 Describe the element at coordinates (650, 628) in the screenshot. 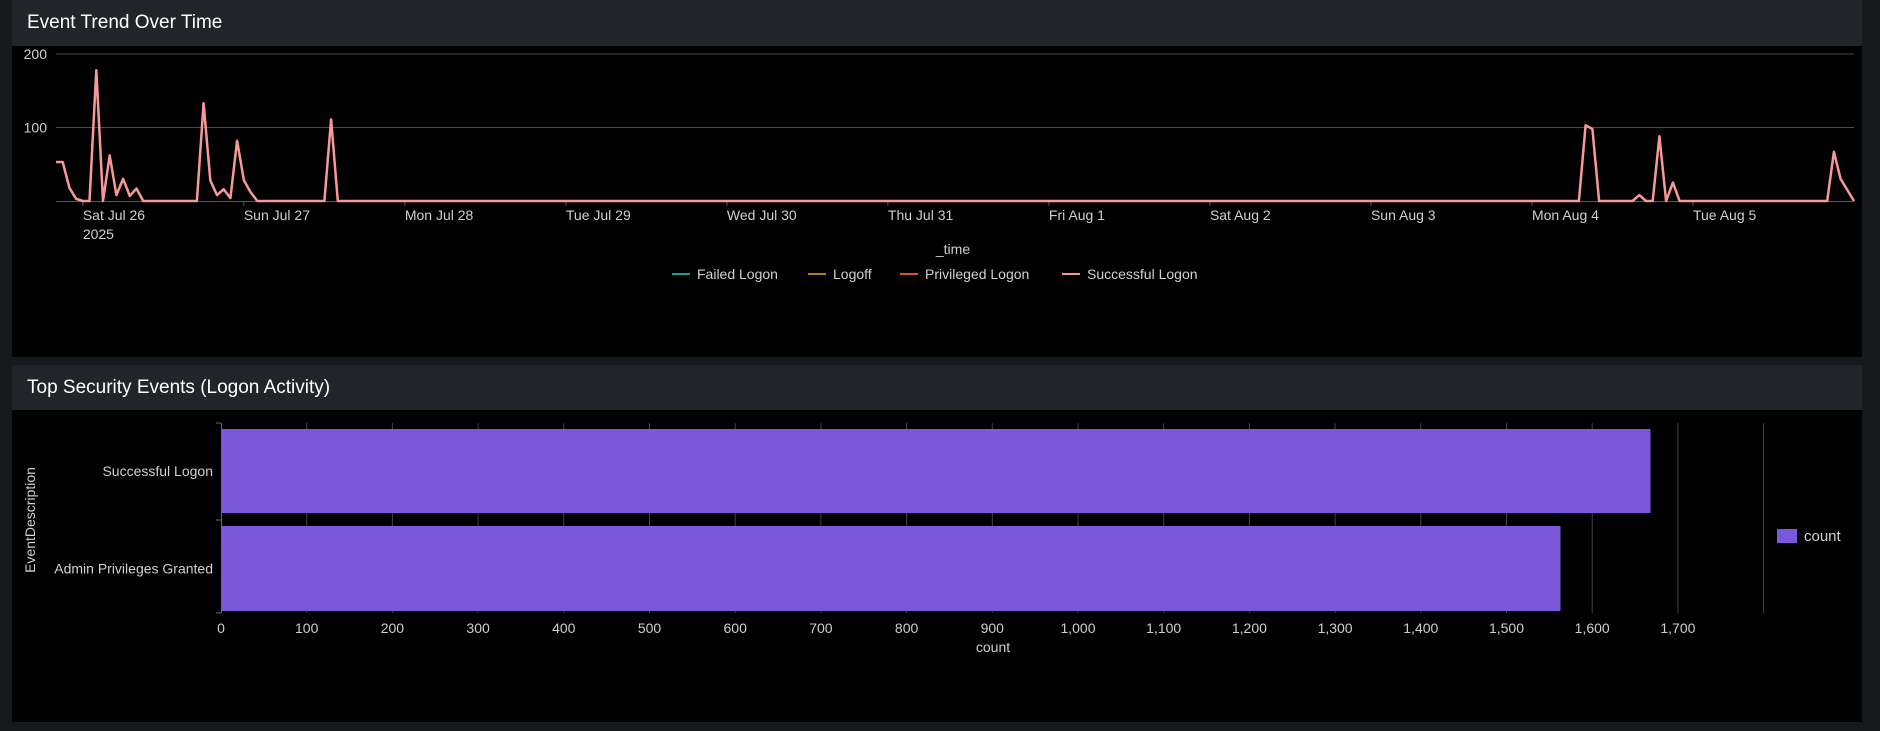

I see `x-tick-label: 500` at that location.